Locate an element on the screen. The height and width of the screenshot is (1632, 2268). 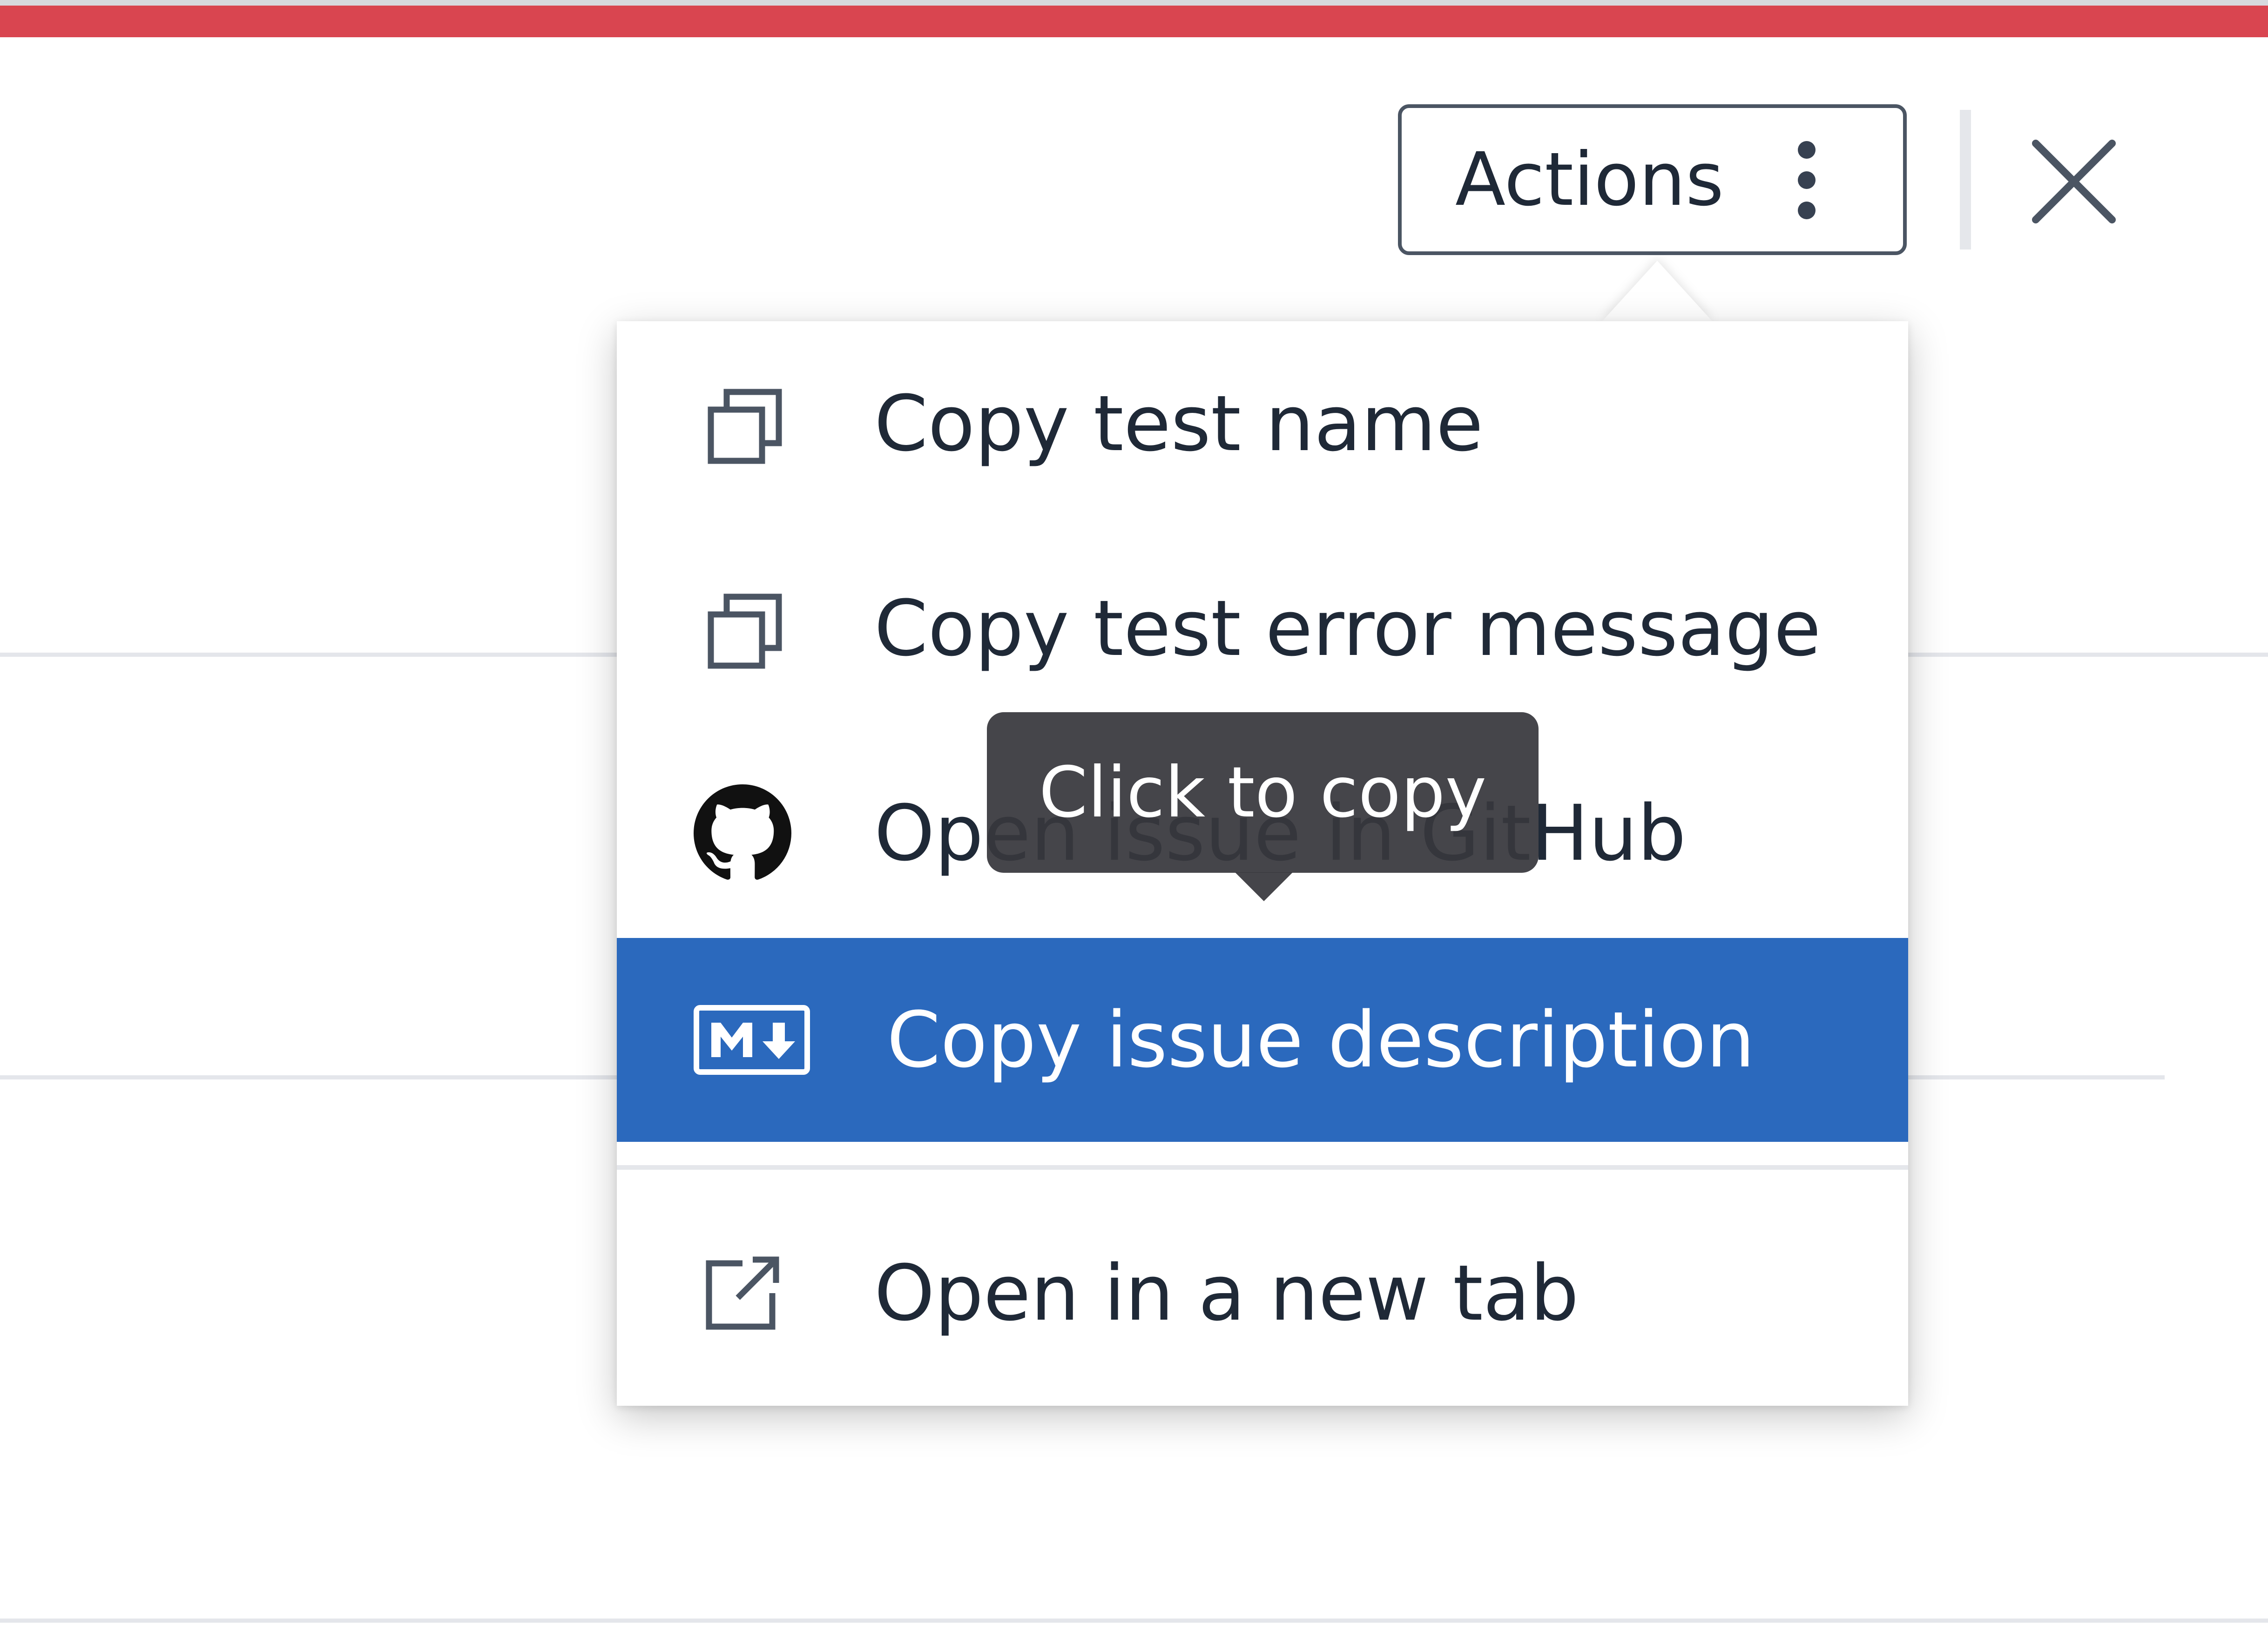
failed-status-bar is located at coordinates (1134, 21).